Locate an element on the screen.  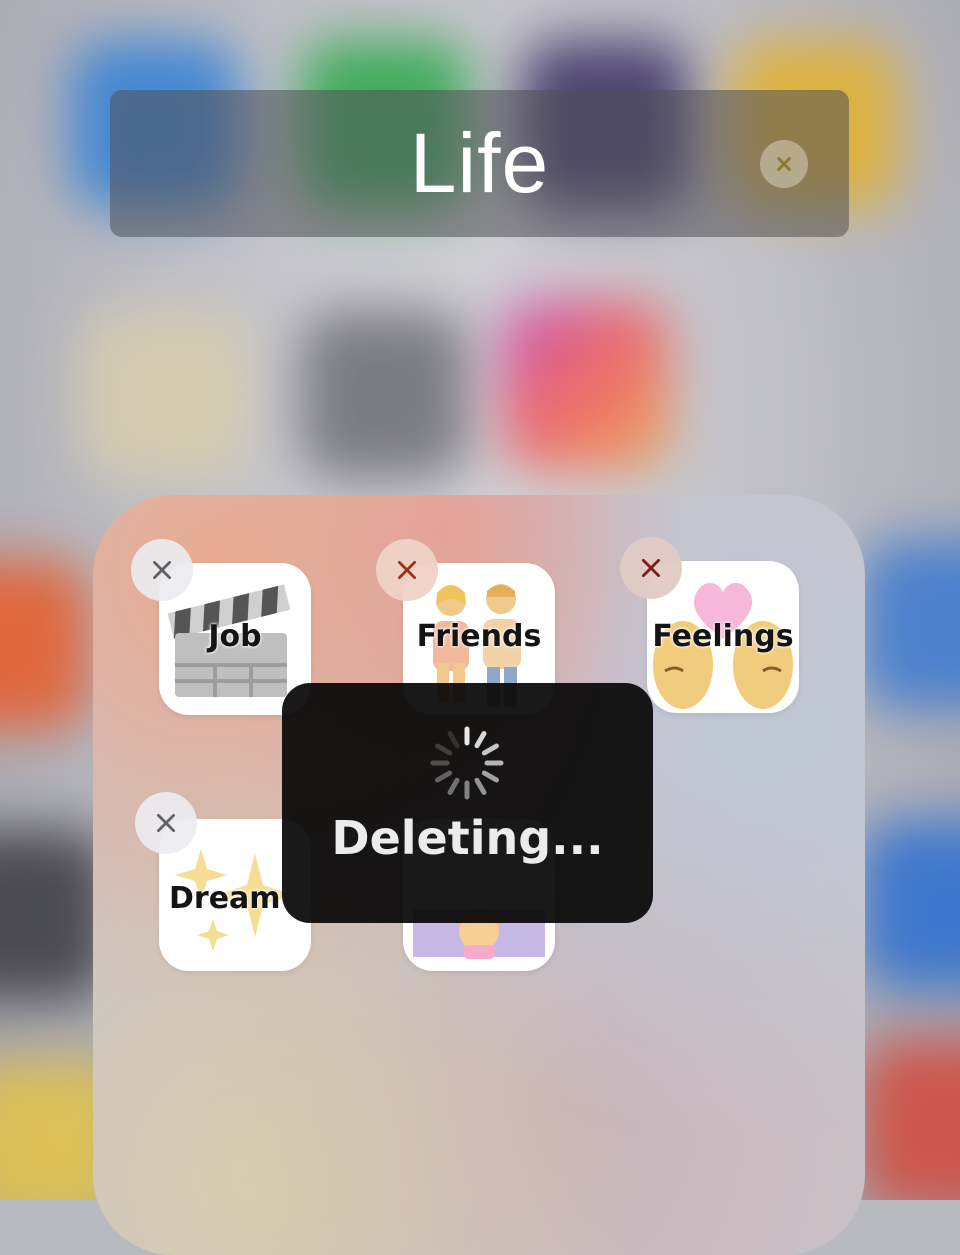
app-label: Job is located at coordinates (235, 636).